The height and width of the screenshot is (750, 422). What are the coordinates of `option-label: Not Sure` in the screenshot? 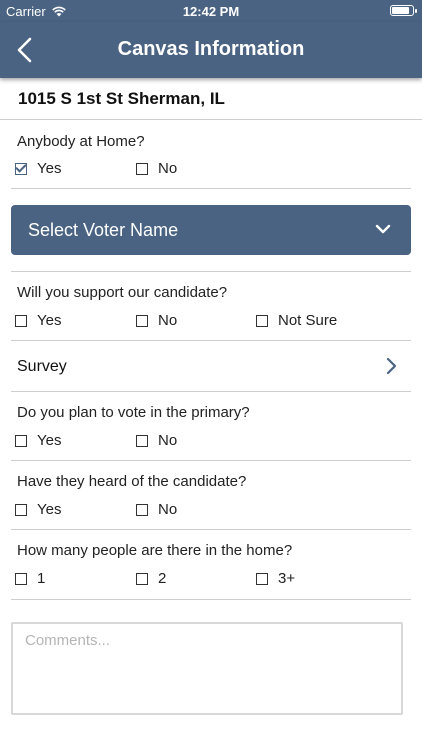 It's located at (308, 320).